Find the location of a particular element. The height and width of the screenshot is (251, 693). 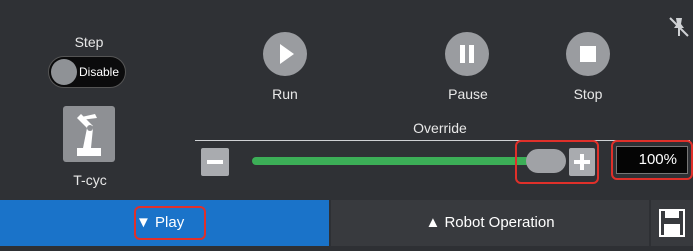

override-label: Override is located at coordinates (440, 128).